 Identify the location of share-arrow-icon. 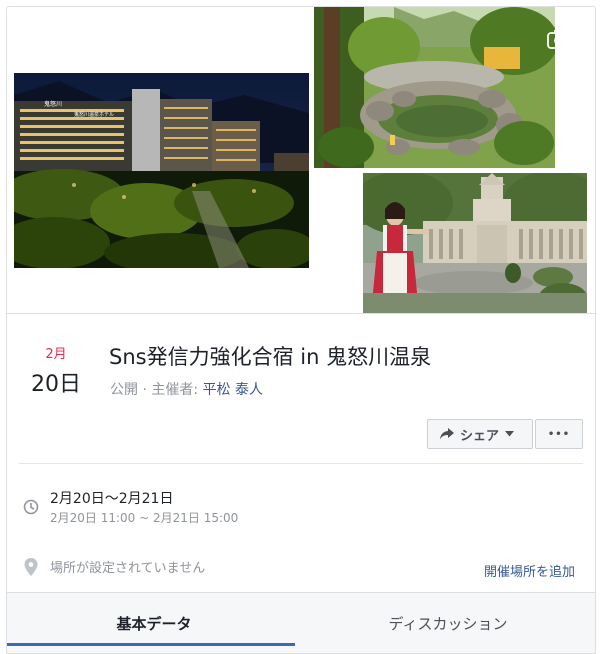
(447, 434).